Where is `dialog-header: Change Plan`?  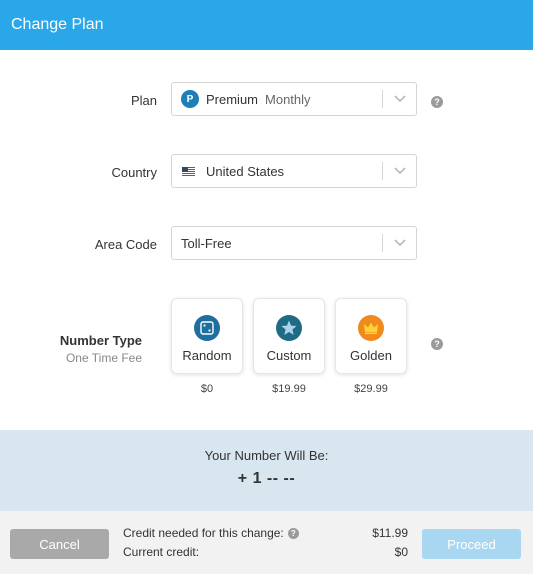 dialog-header: Change Plan is located at coordinates (266, 25).